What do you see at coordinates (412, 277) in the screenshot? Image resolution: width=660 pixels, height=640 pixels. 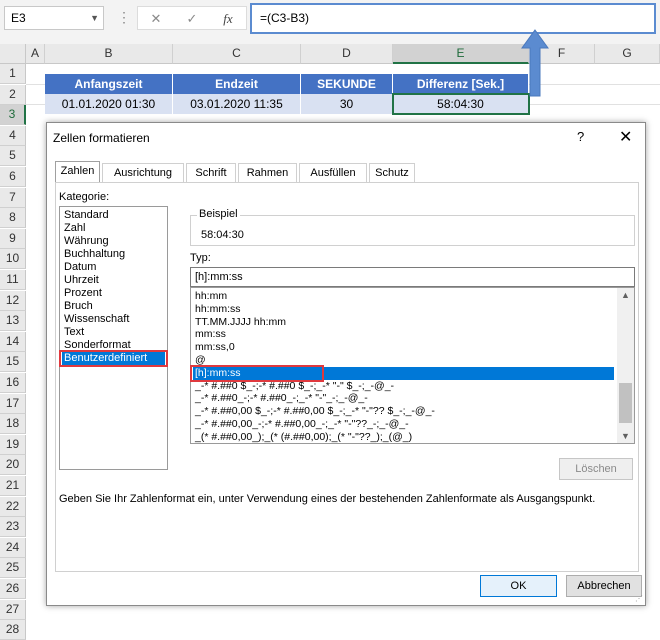 I see `type-input: [h]:mm:ss` at bounding box center [412, 277].